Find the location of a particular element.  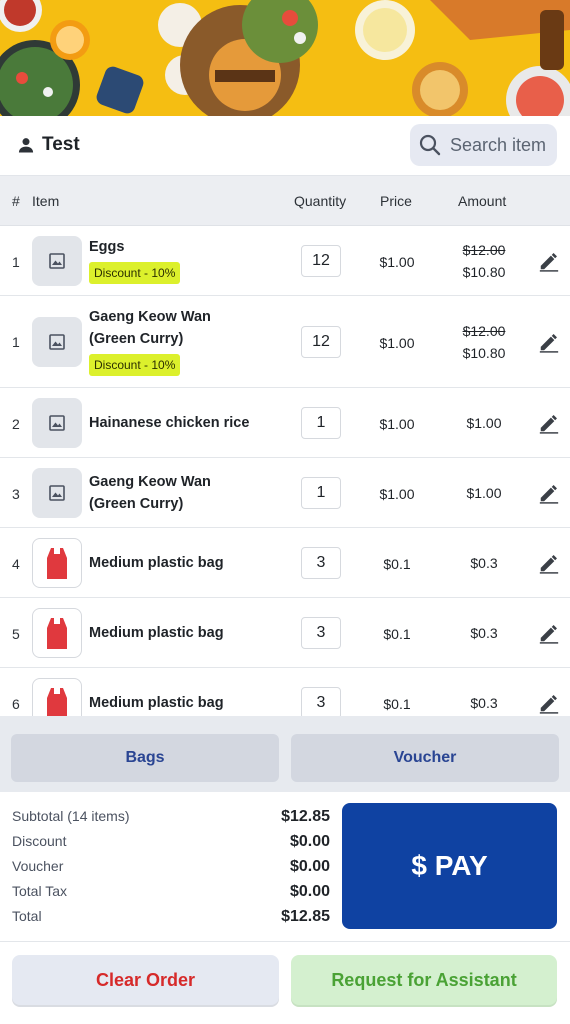

subtotal-value: $12.85 is located at coordinates (305, 816).